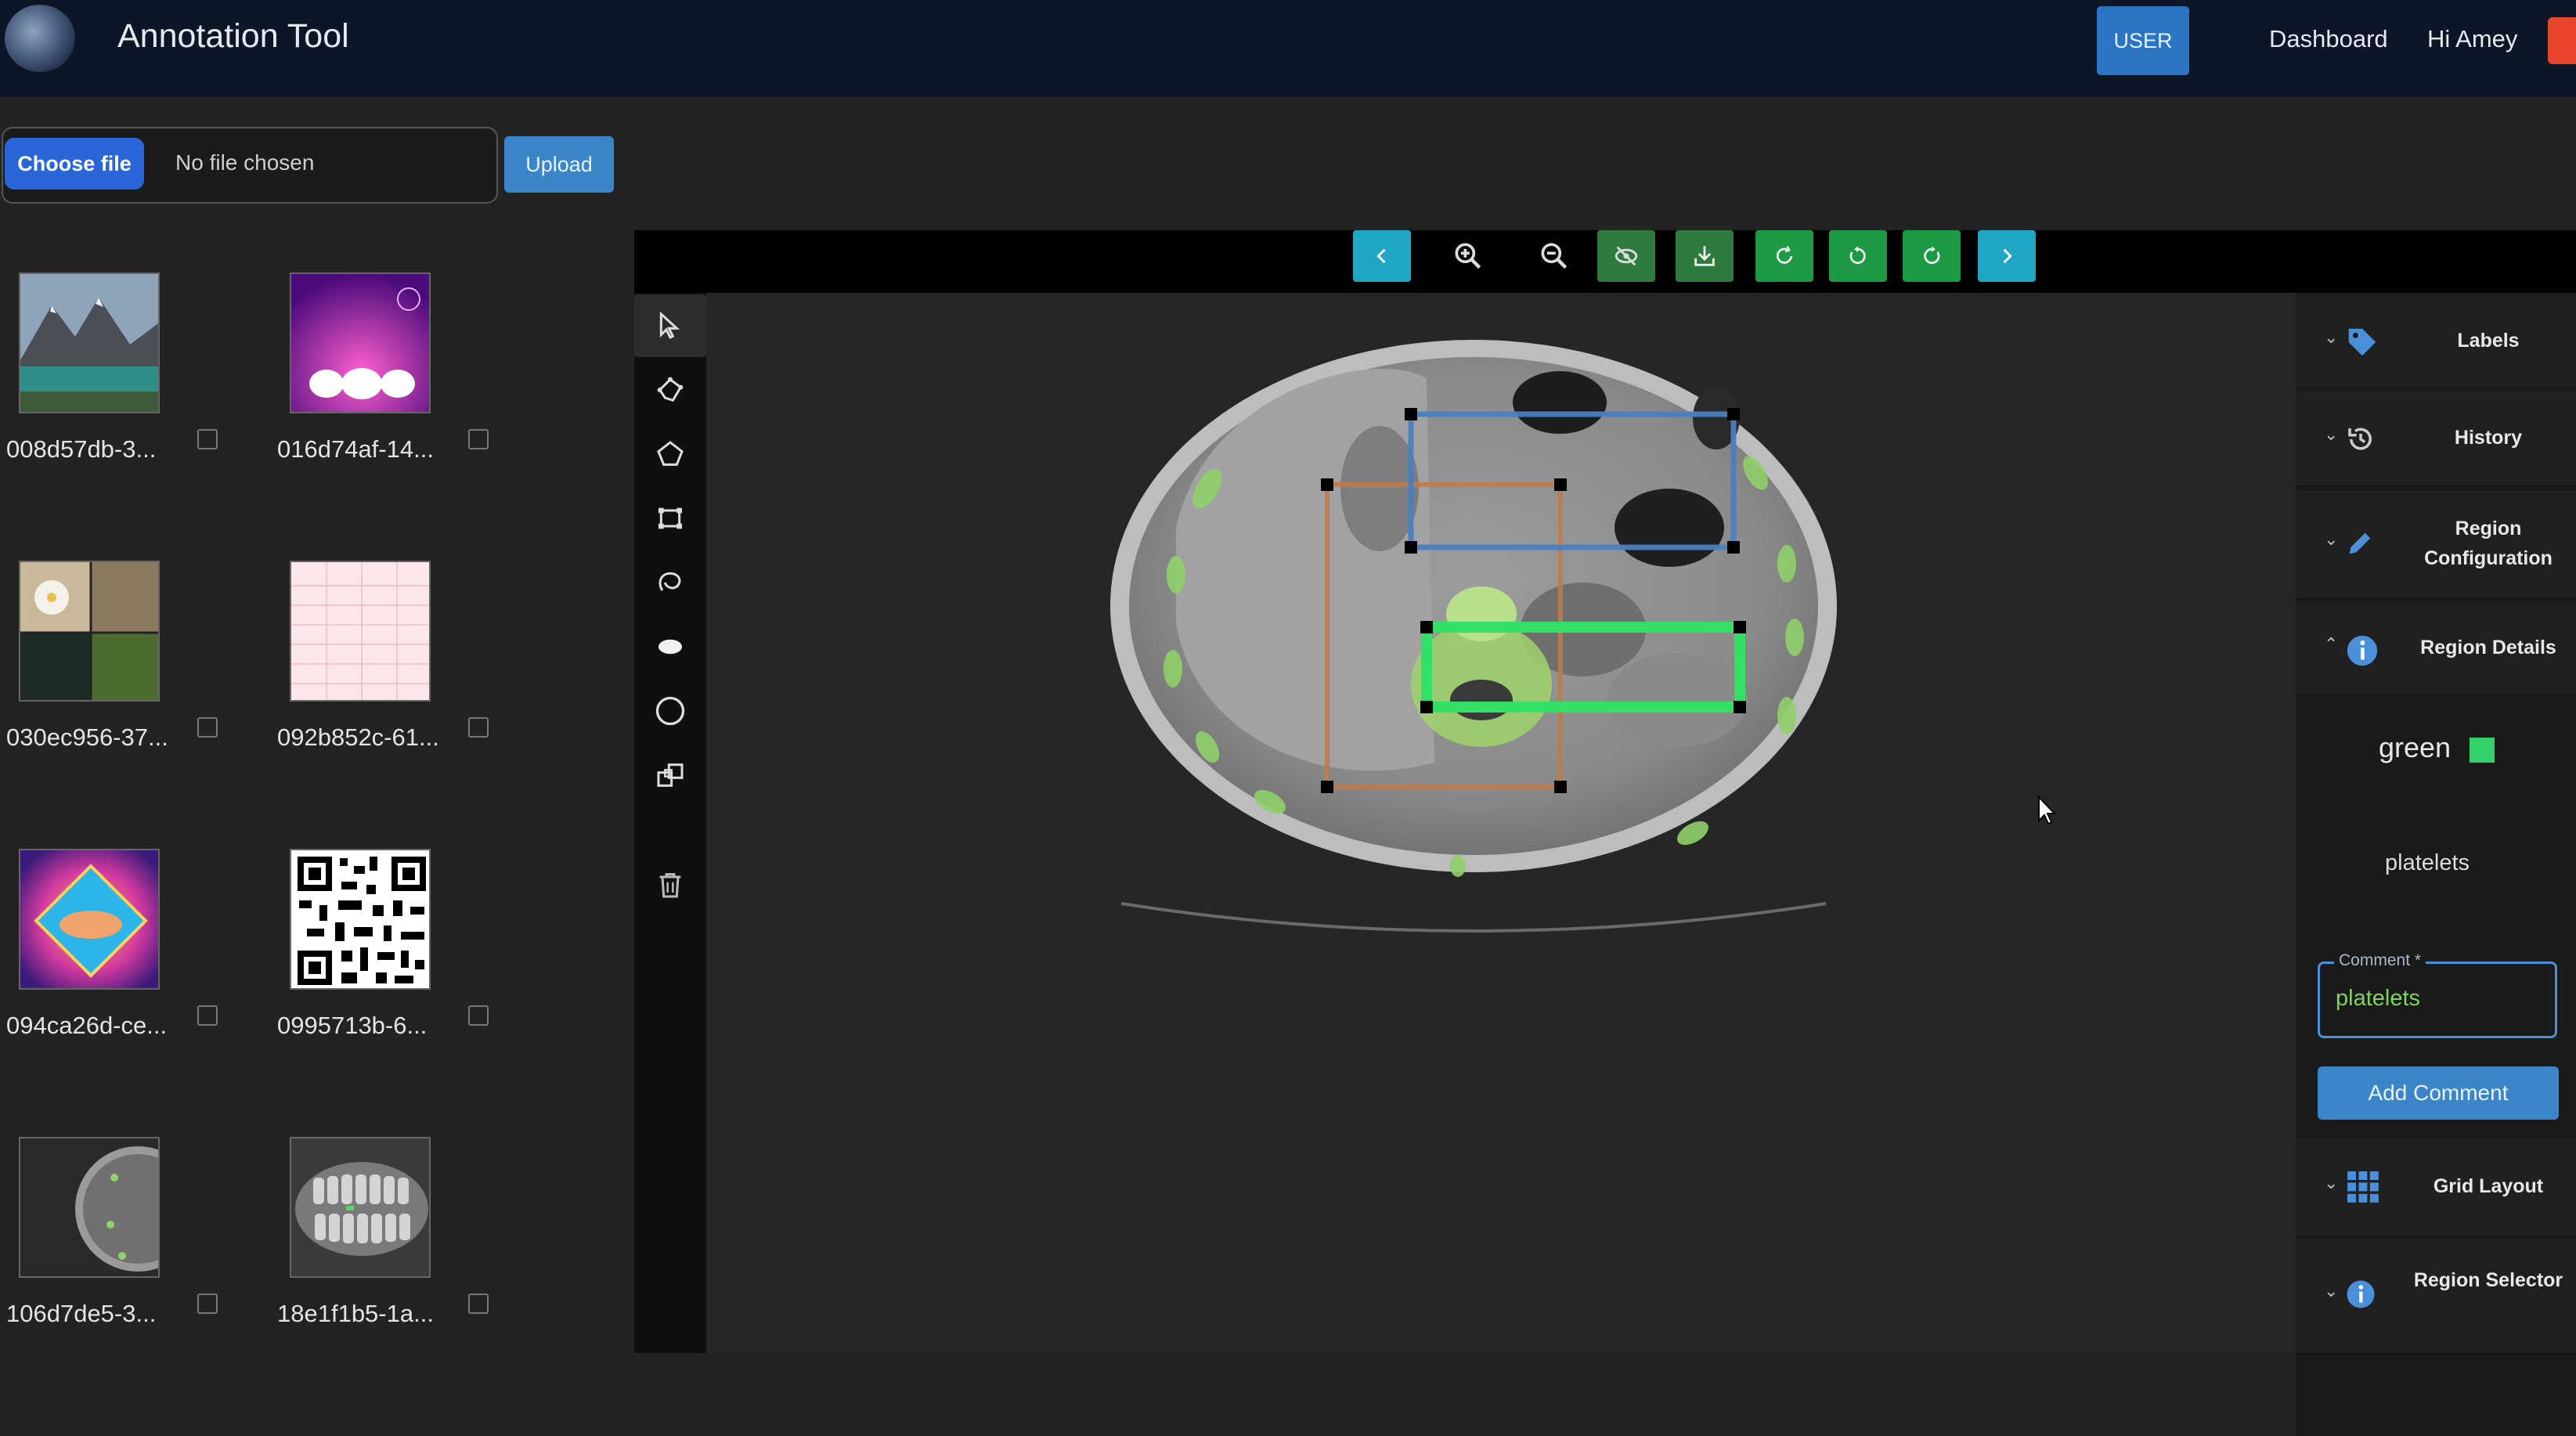 Image resolution: width=2576 pixels, height=1436 pixels. I want to click on circle-tool, so click(670, 711).